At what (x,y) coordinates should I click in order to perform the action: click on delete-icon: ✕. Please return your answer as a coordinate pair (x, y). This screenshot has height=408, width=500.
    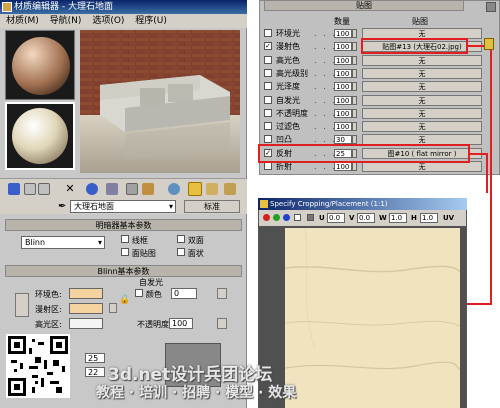
    Looking at the image, I should click on (70, 189).